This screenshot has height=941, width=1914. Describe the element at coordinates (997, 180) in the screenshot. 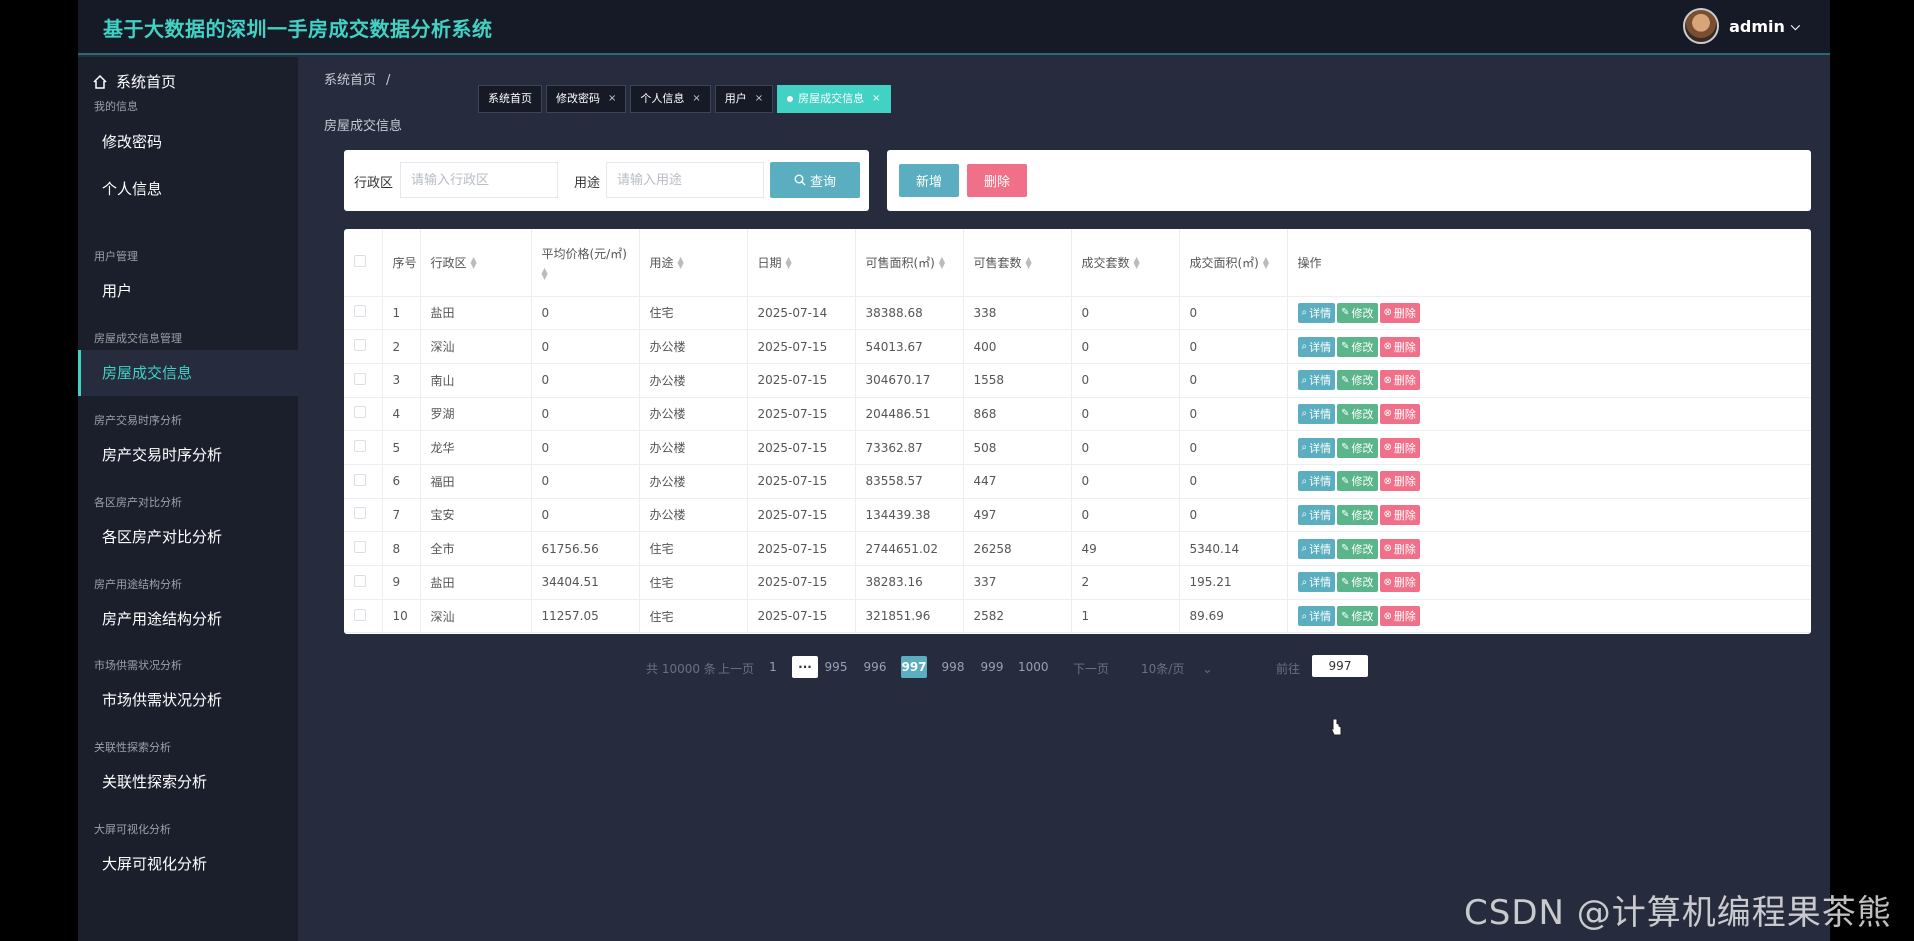

I see `delete-button: 删除` at that location.